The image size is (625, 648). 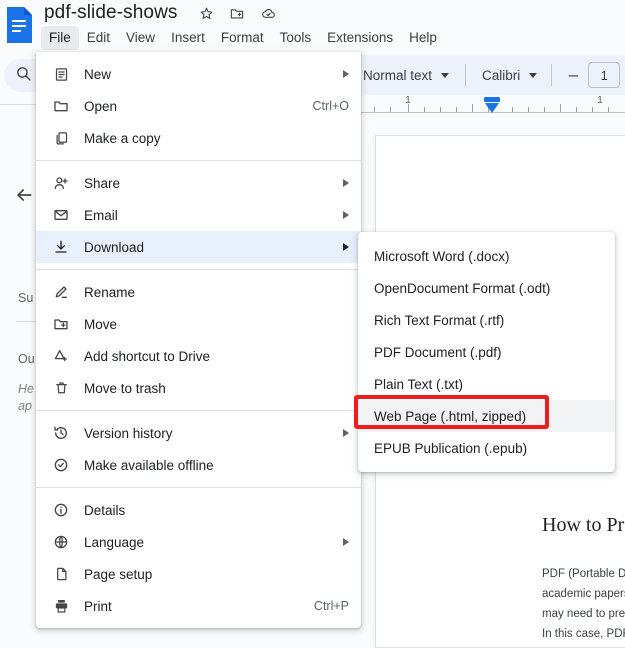 I want to click on outline-hint-line-2: ap, so click(x=25, y=406).